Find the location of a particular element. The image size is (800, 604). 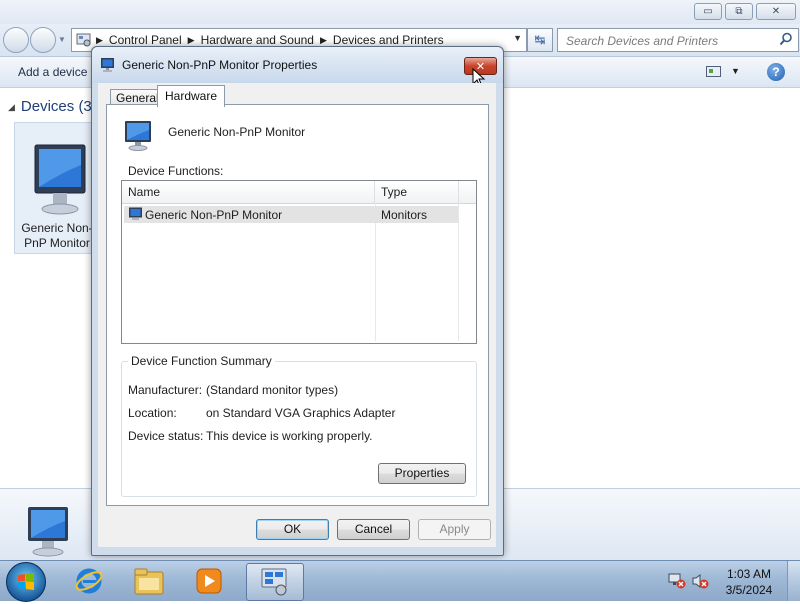

start-button is located at coordinates (26, 582).